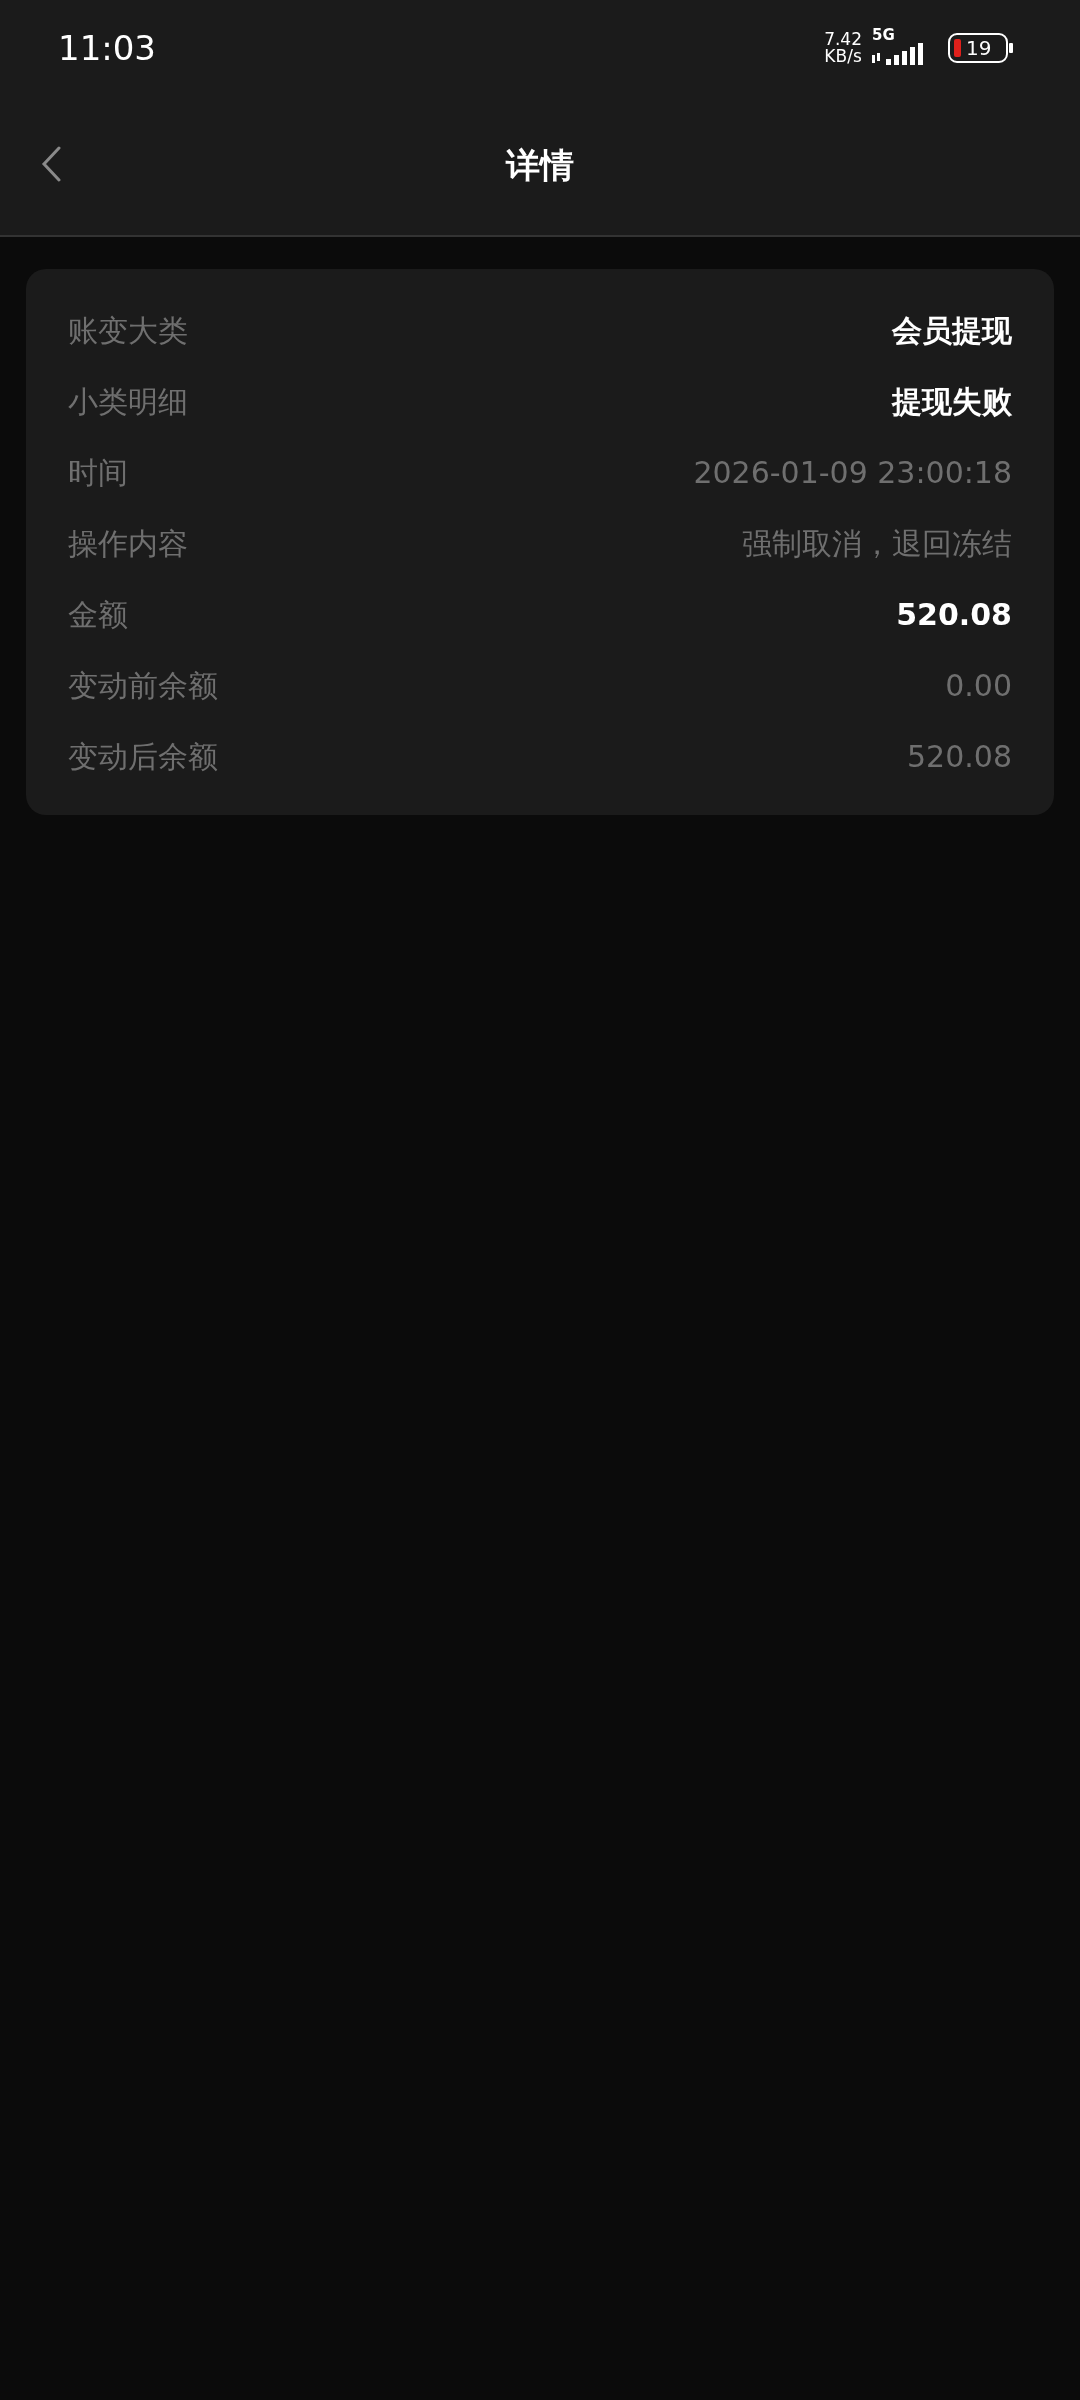  Describe the element at coordinates (540, 165) in the screenshot. I see `page-title: 详情` at that location.